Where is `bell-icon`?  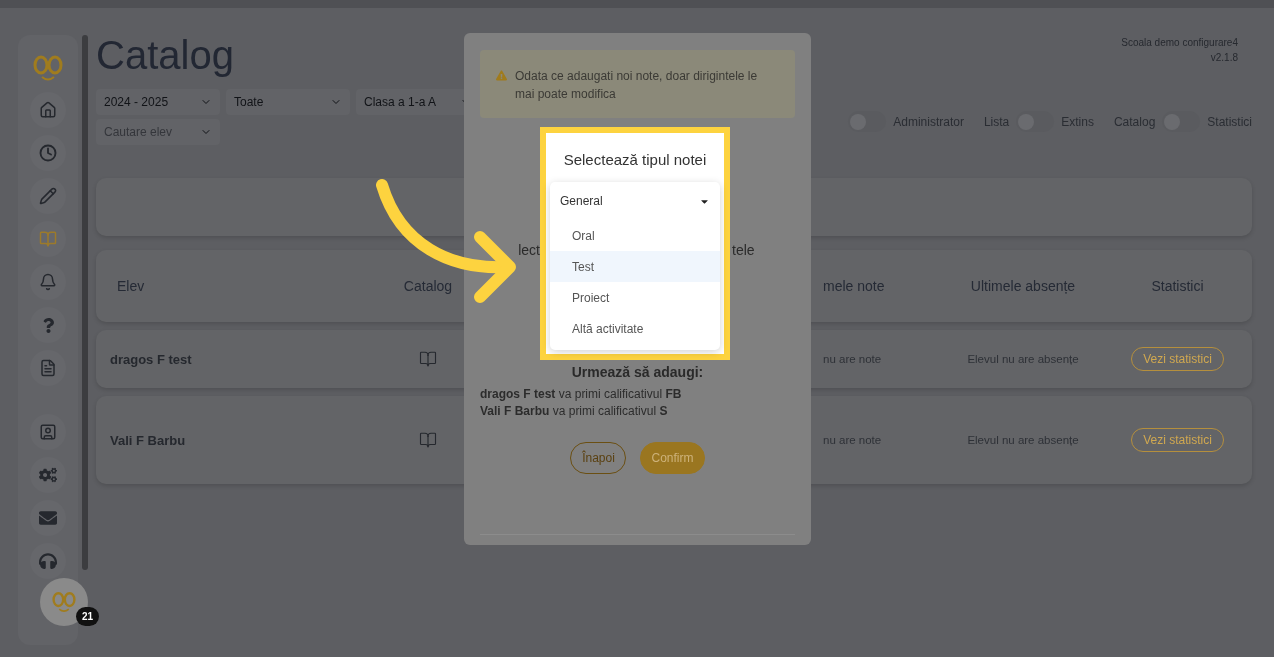
bell-icon is located at coordinates (48, 282).